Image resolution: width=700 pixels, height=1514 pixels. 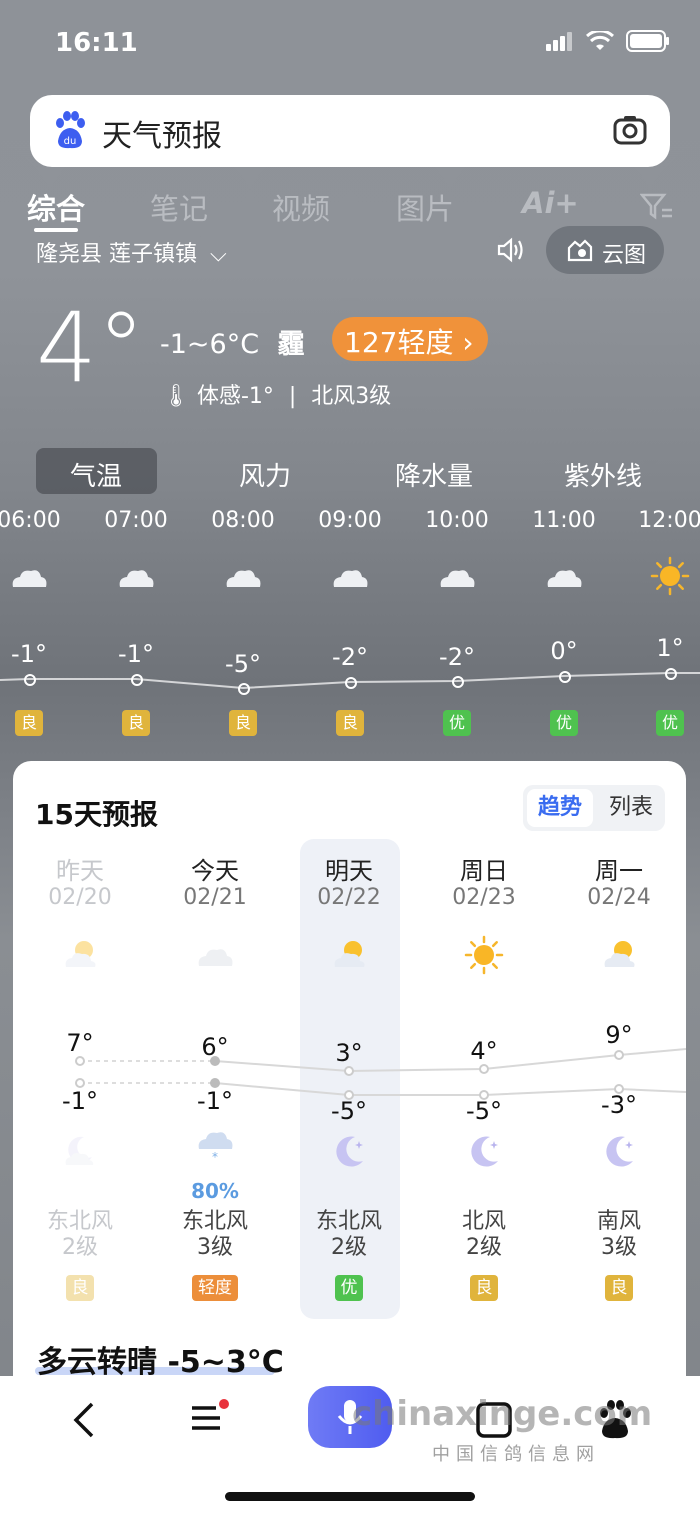 I want to click on filter-icon, so click(x=657, y=206).